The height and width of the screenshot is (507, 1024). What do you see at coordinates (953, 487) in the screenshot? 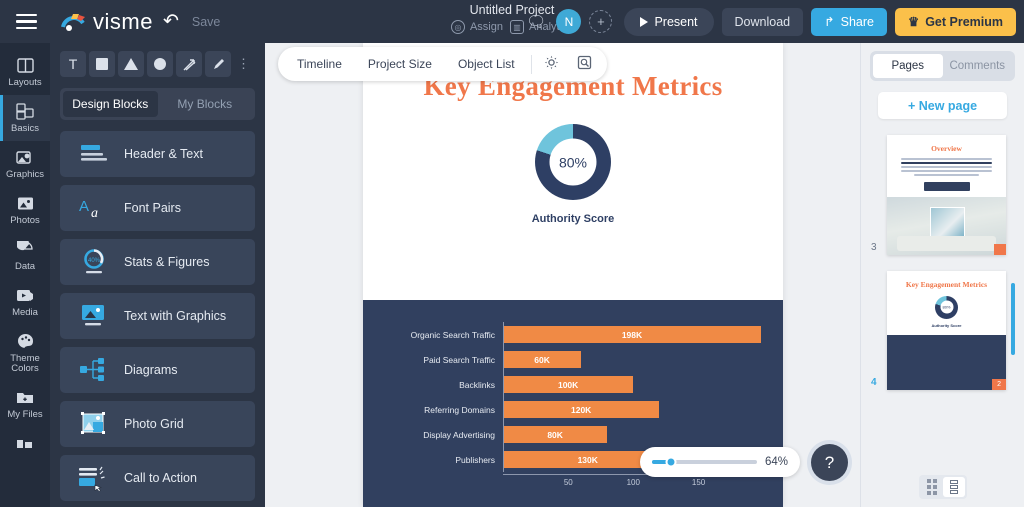
I see `list-view-button` at bounding box center [953, 487].